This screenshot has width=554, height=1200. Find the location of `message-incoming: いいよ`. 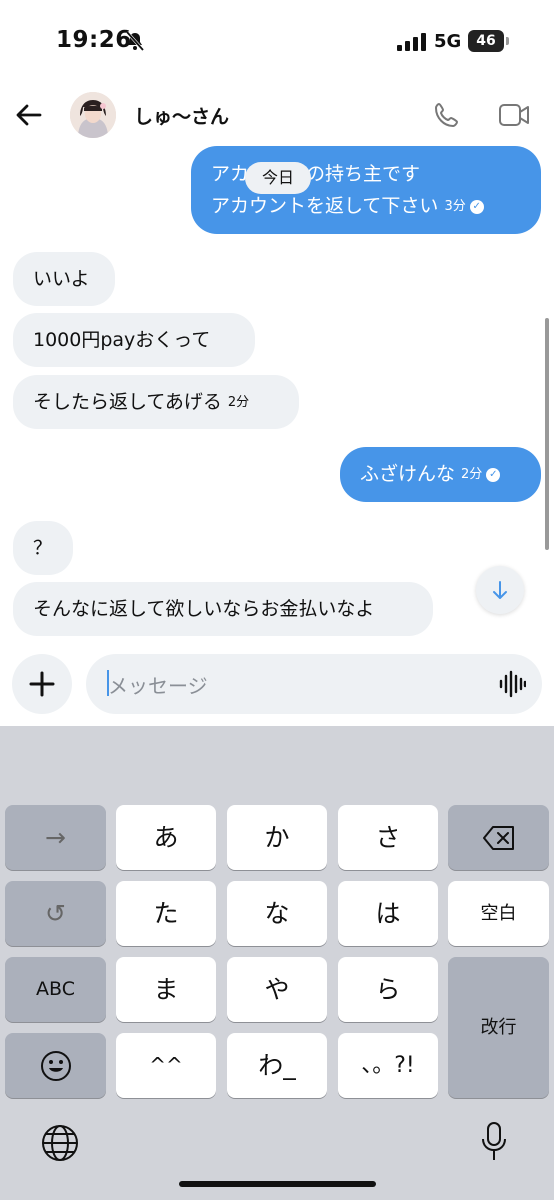

message-incoming: いいよ is located at coordinates (64, 279).